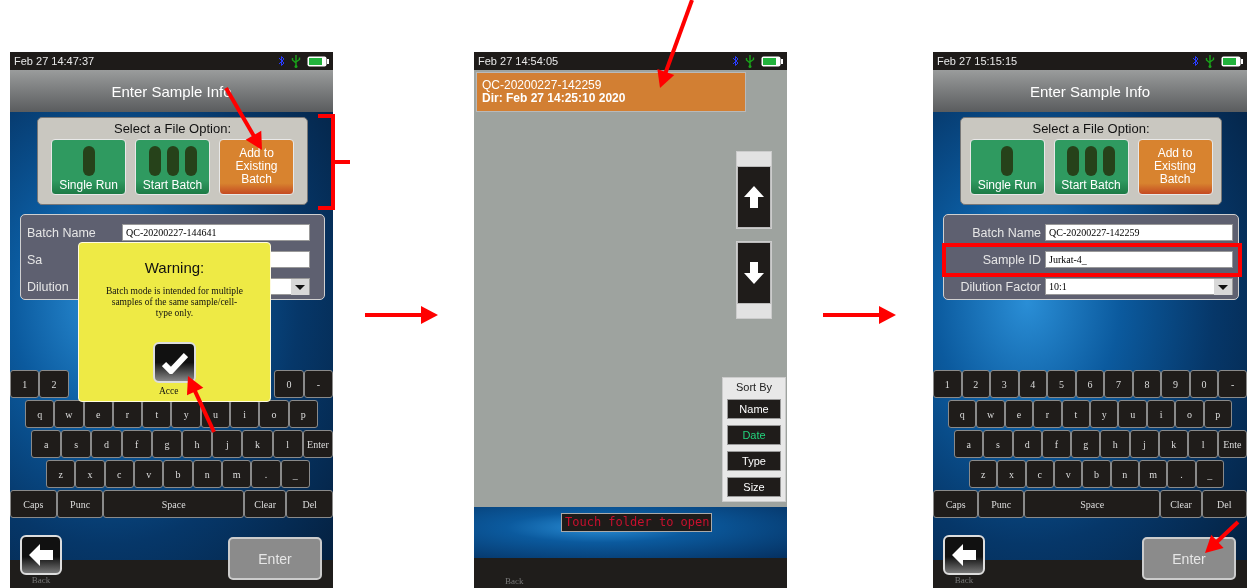  I want to click on keyboard-key: Ente, so click(1232, 444).